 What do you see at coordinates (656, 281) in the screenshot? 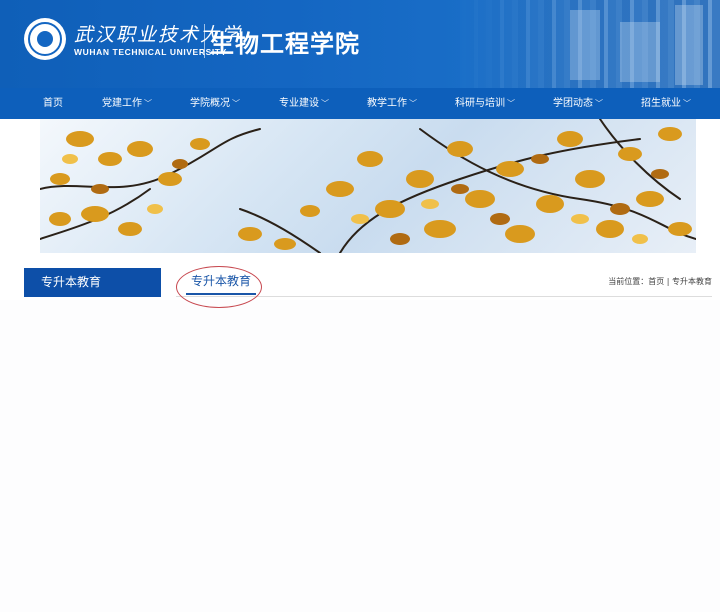
I see `breadcrumb-home-link: 首页` at bounding box center [656, 281].